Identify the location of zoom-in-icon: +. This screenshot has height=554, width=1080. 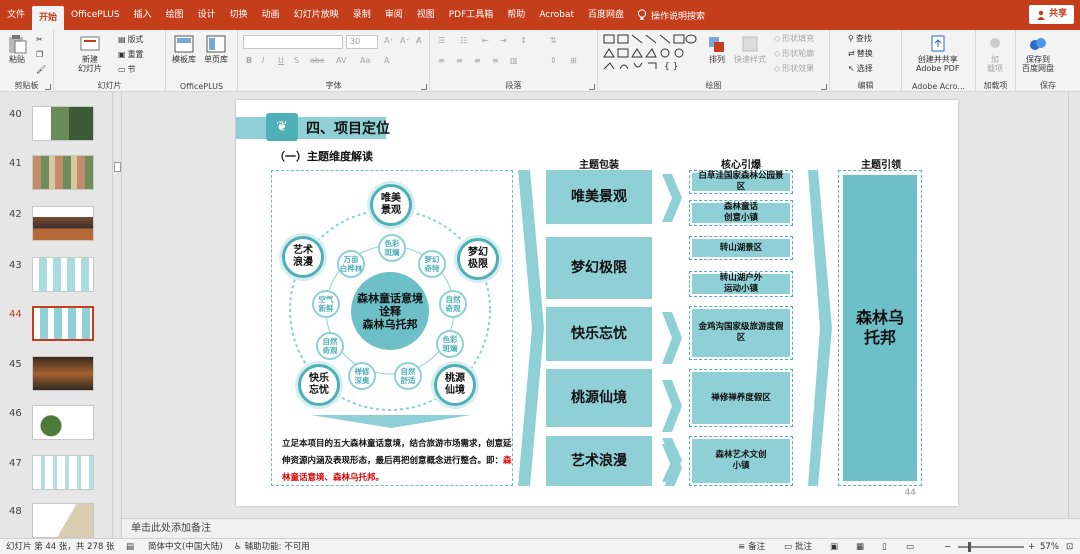
(1031, 546).